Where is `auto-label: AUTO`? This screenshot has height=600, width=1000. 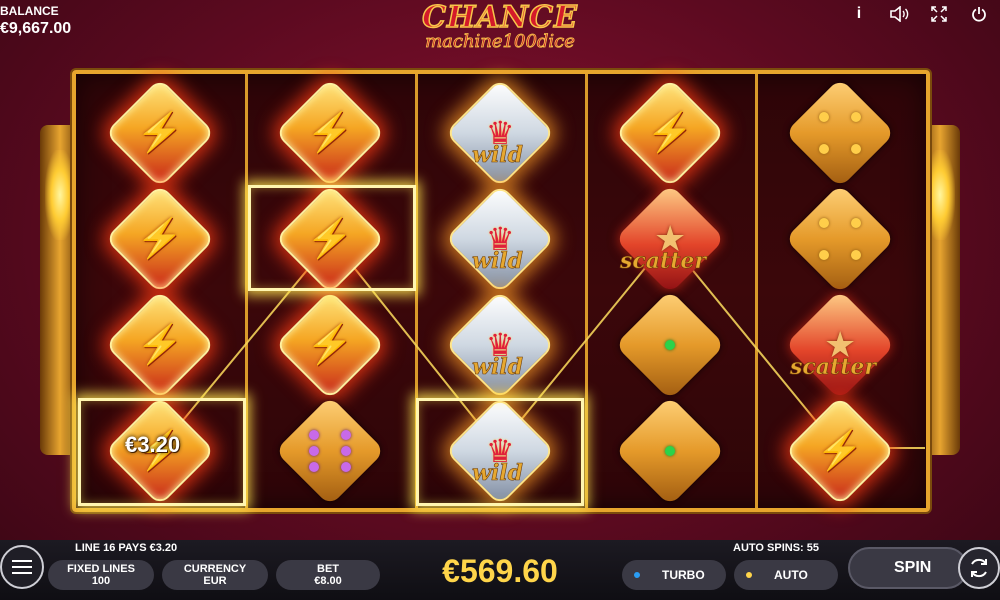
auto-label: AUTO is located at coordinates (791, 575).